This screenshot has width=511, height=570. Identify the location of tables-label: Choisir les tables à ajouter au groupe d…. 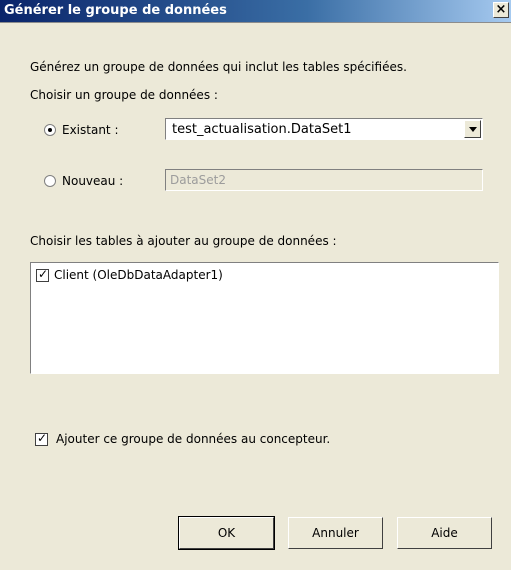
(183, 241).